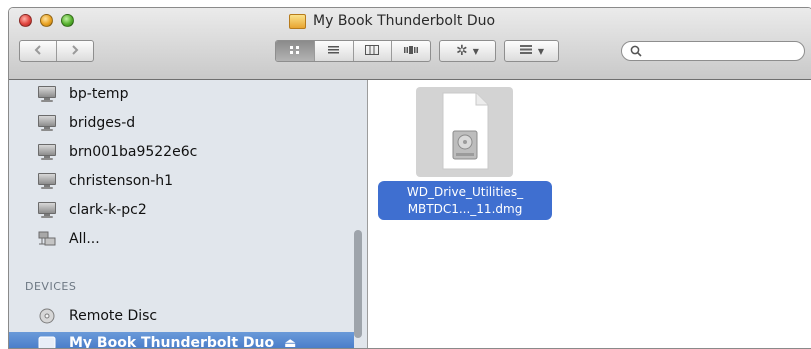 The height and width of the screenshot is (349, 811). What do you see at coordinates (181, 94) in the screenshot?
I see `sidebar-item-bp-temp: bp-temp` at bounding box center [181, 94].